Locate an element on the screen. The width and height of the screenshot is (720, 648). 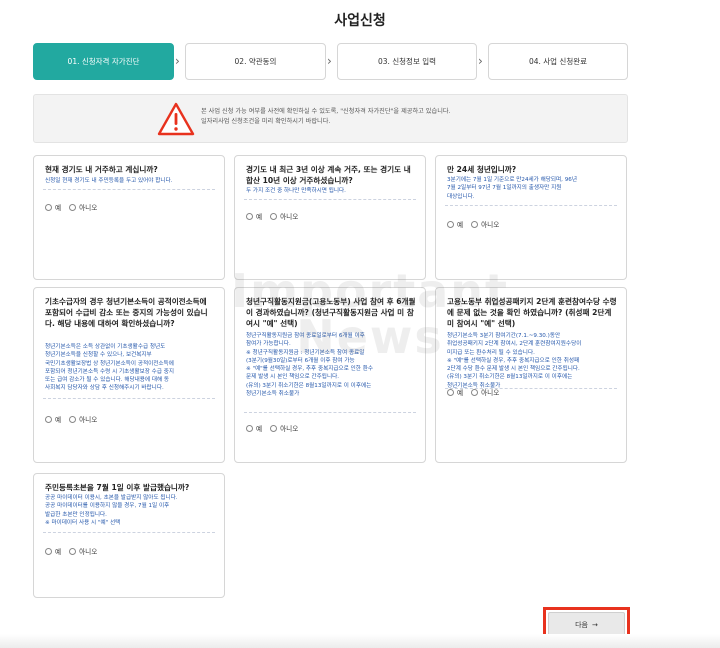
description-line: 공공 마이데이터 이용시, 초본을 발급받지 않아도 됩니다. is located at coordinates (111, 498).